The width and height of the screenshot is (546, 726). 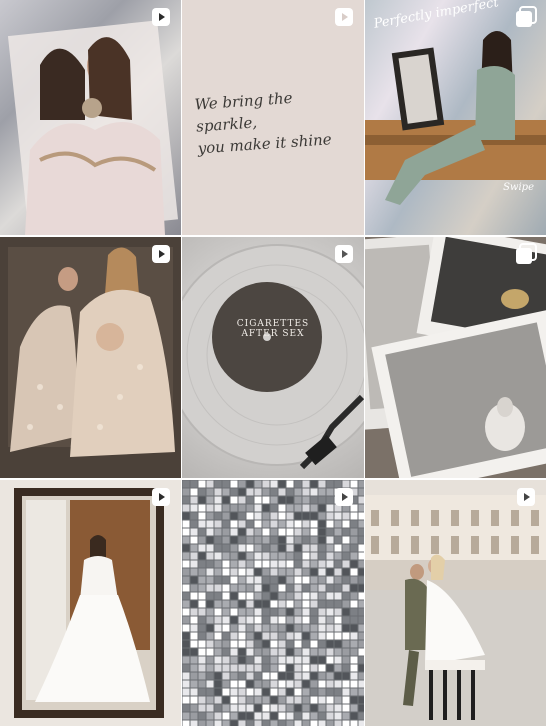 I want to click on post-image-printed-photos, so click(x=455, y=357).